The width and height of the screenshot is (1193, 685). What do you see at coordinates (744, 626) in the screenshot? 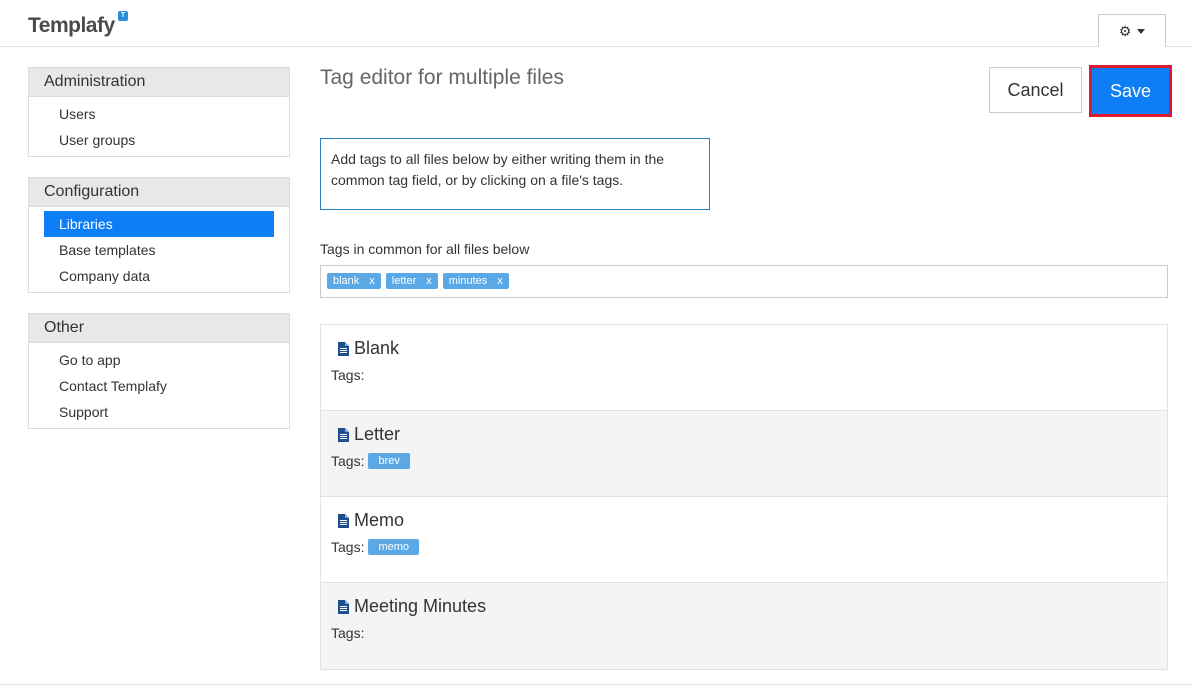
I see `file-row-meeting-minutes: Meeting Minutes Tags:` at bounding box center [744, 626].